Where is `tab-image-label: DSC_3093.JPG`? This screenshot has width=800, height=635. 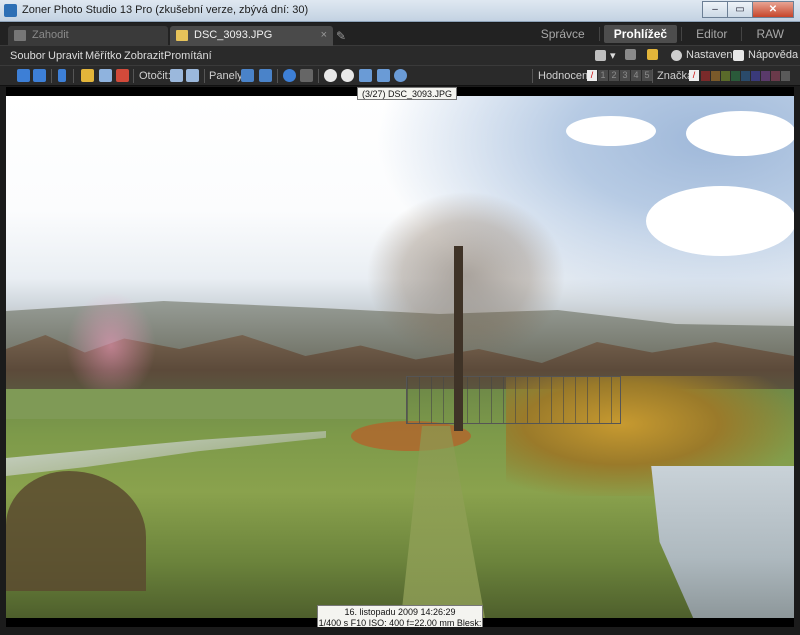
tab-image-label: DSC_3093.JPG is located at coordinates (233, 35).